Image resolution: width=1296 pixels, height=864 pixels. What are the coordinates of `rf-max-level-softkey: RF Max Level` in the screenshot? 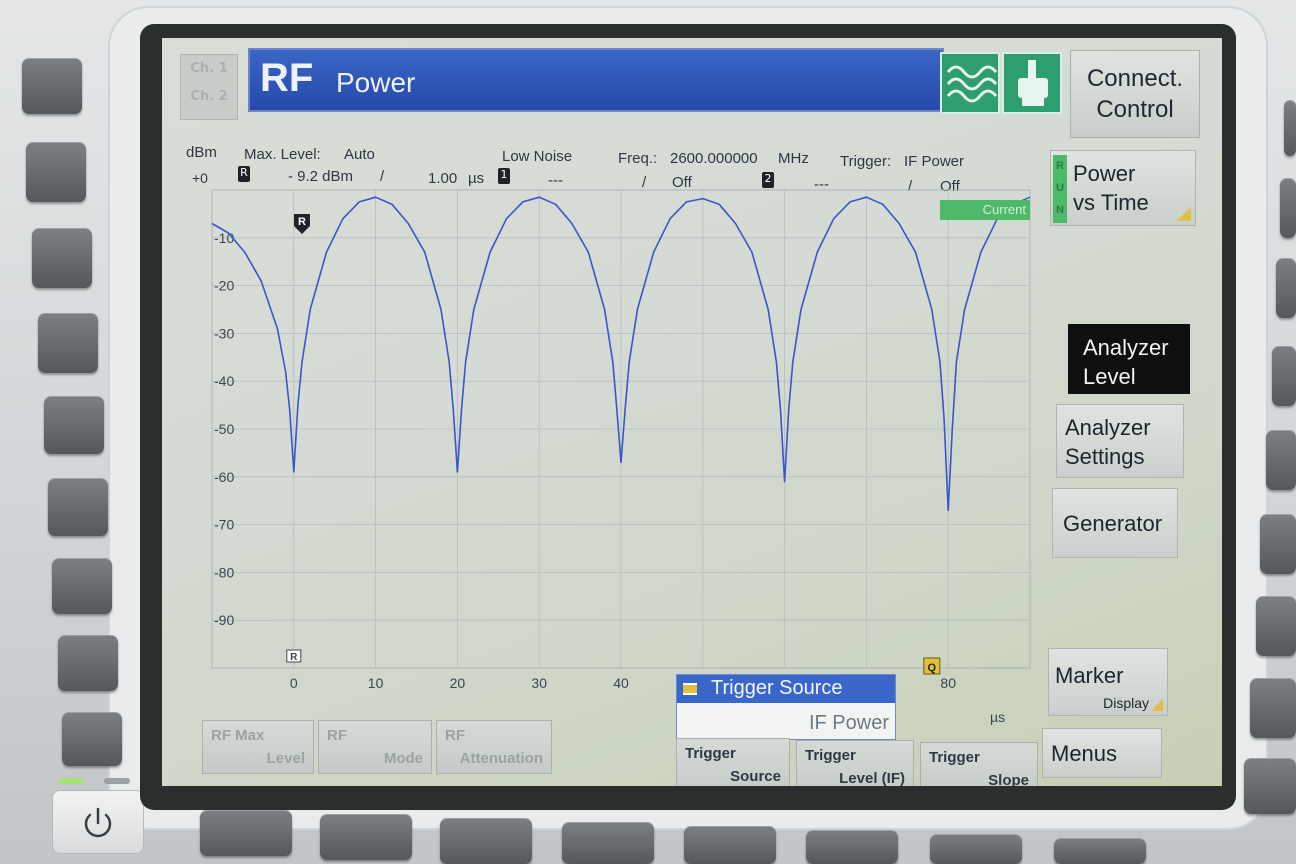 It's located at (258, 747).